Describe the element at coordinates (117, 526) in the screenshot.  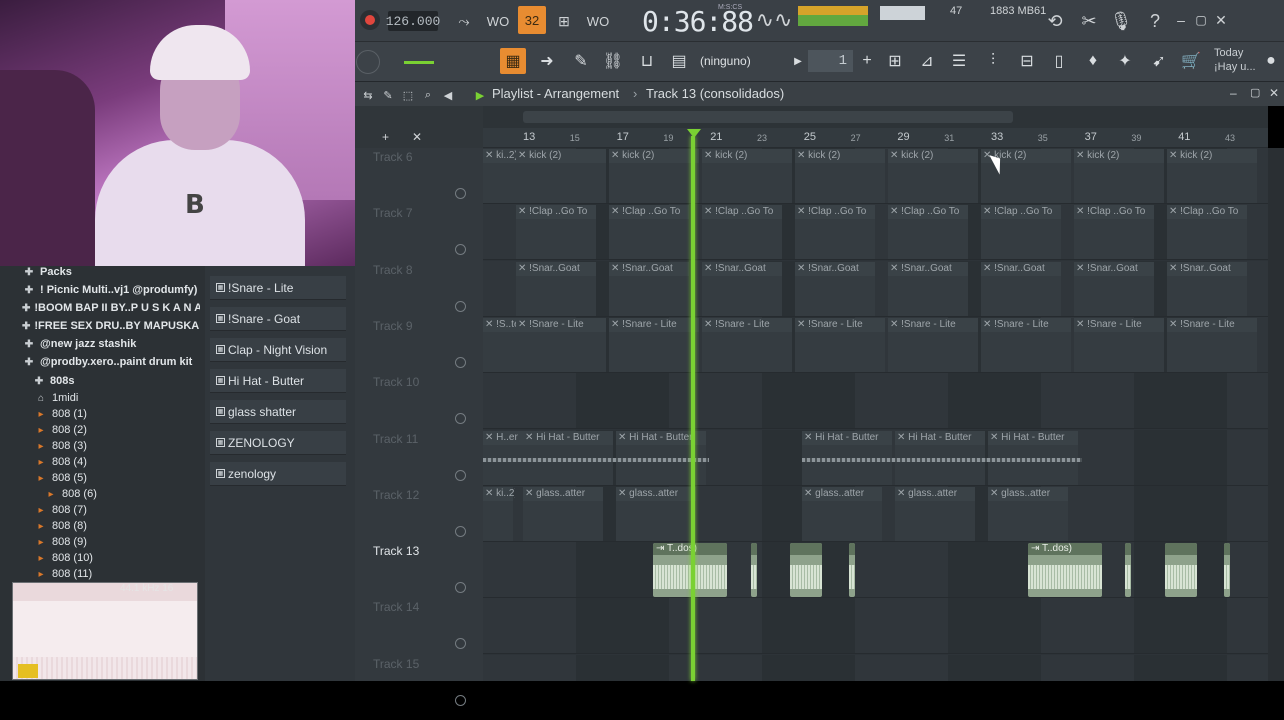
I see `browser-item: ▸ 808 (8)` at that location.